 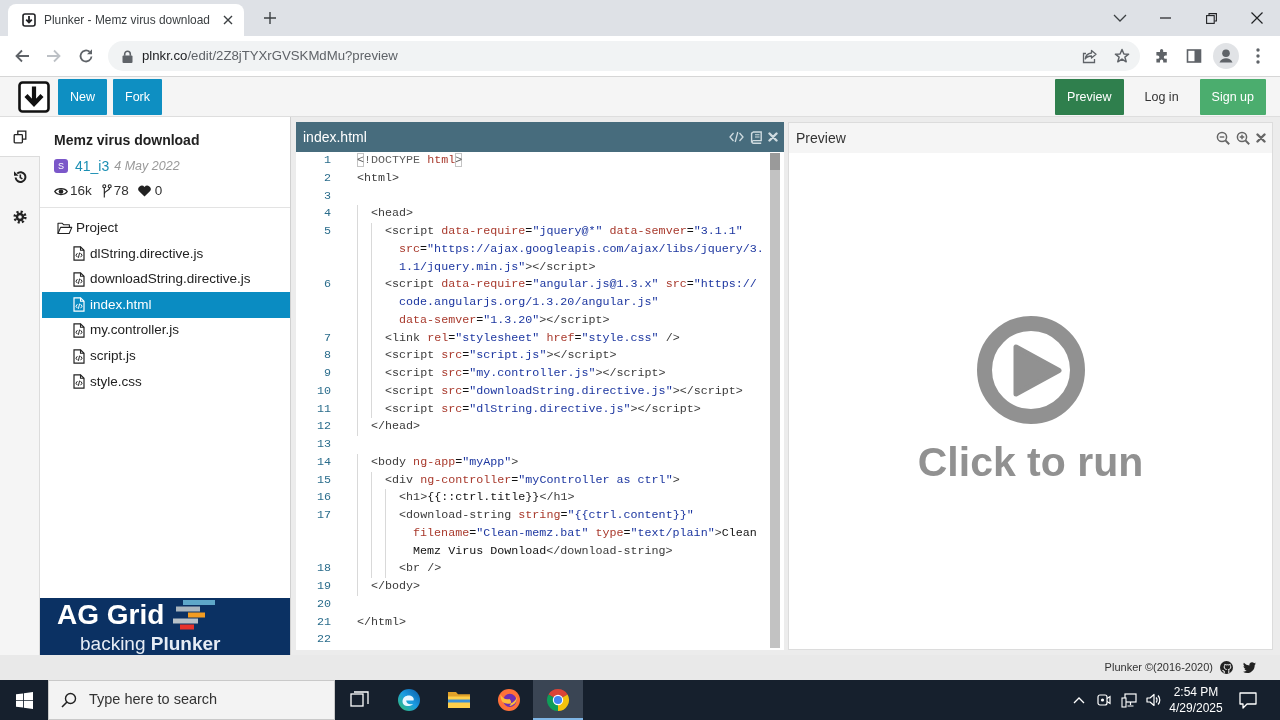 I want to click on chevron-down-icon, so click(x=1120, y=18).